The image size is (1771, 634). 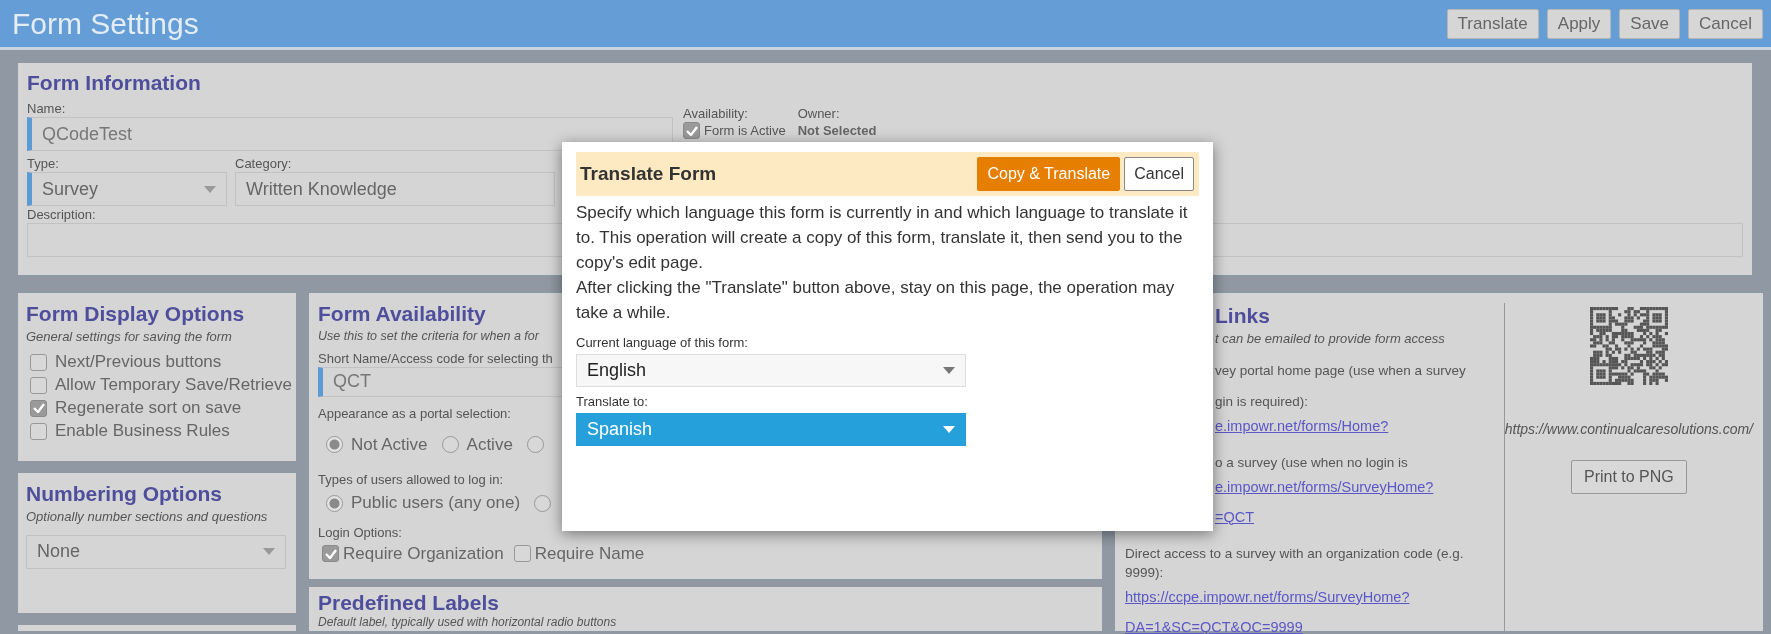 I want to click on checkbox-label: Regenerate sort on save, so click(x=148, y=408).